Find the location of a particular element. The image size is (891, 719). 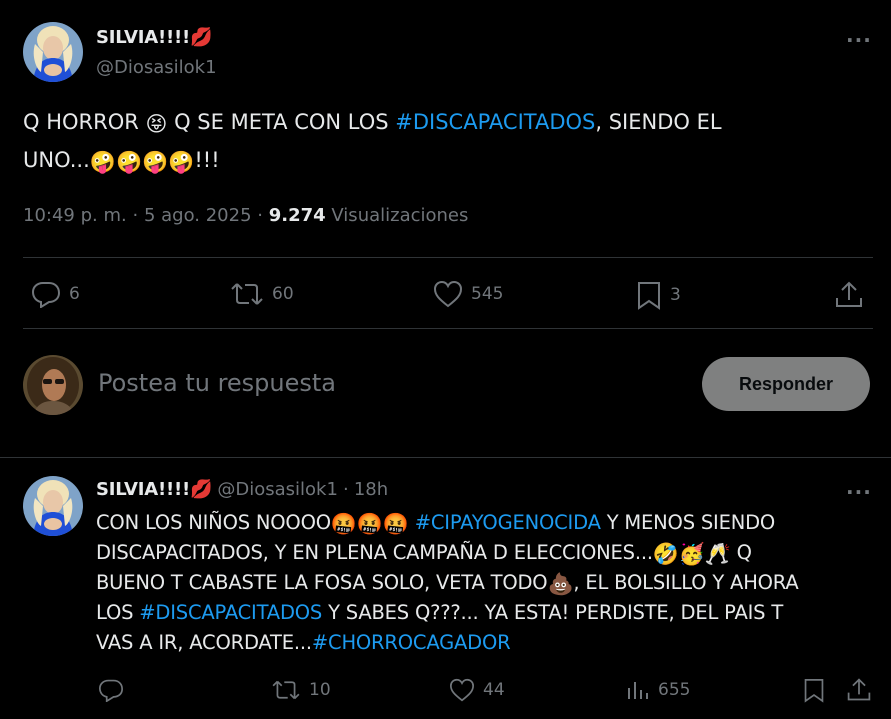

reply-header: SILVIA!!!!💋 @Diosasilok1 · 18h is located at coordinates (242, 489).